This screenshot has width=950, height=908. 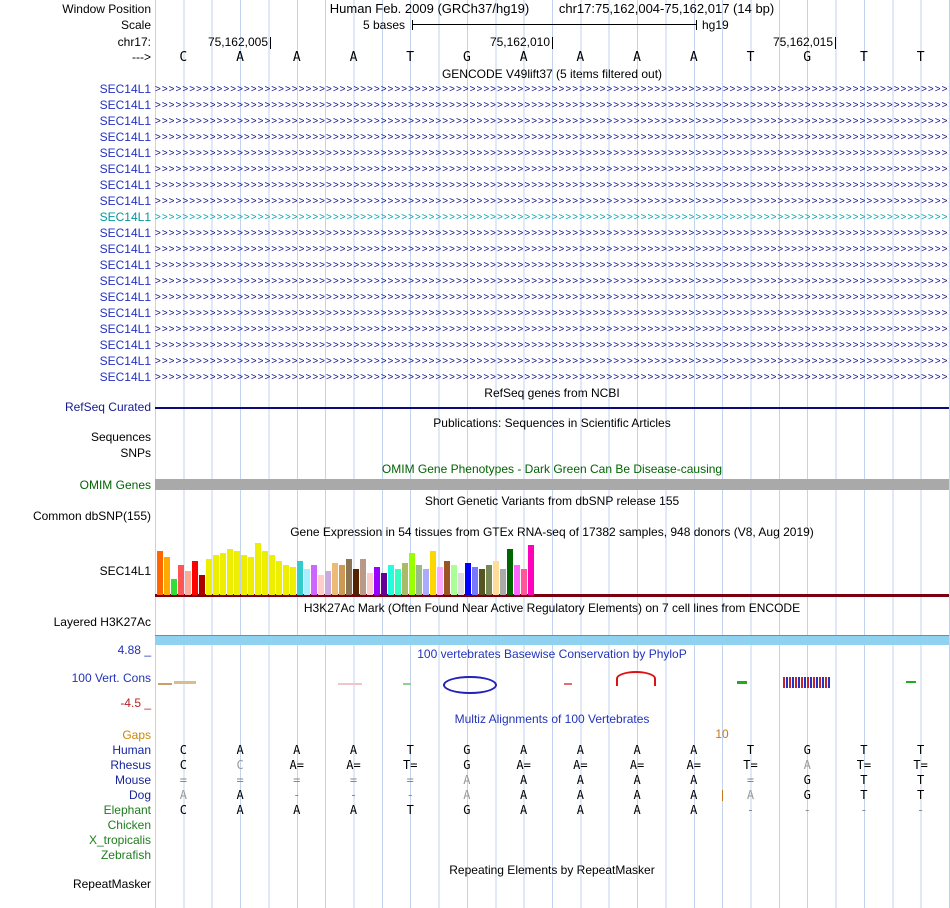 What do you see at coordinates (75, 735) in the screenshot?
I see `species-label: Gaps` at bounding box center [75, 735].